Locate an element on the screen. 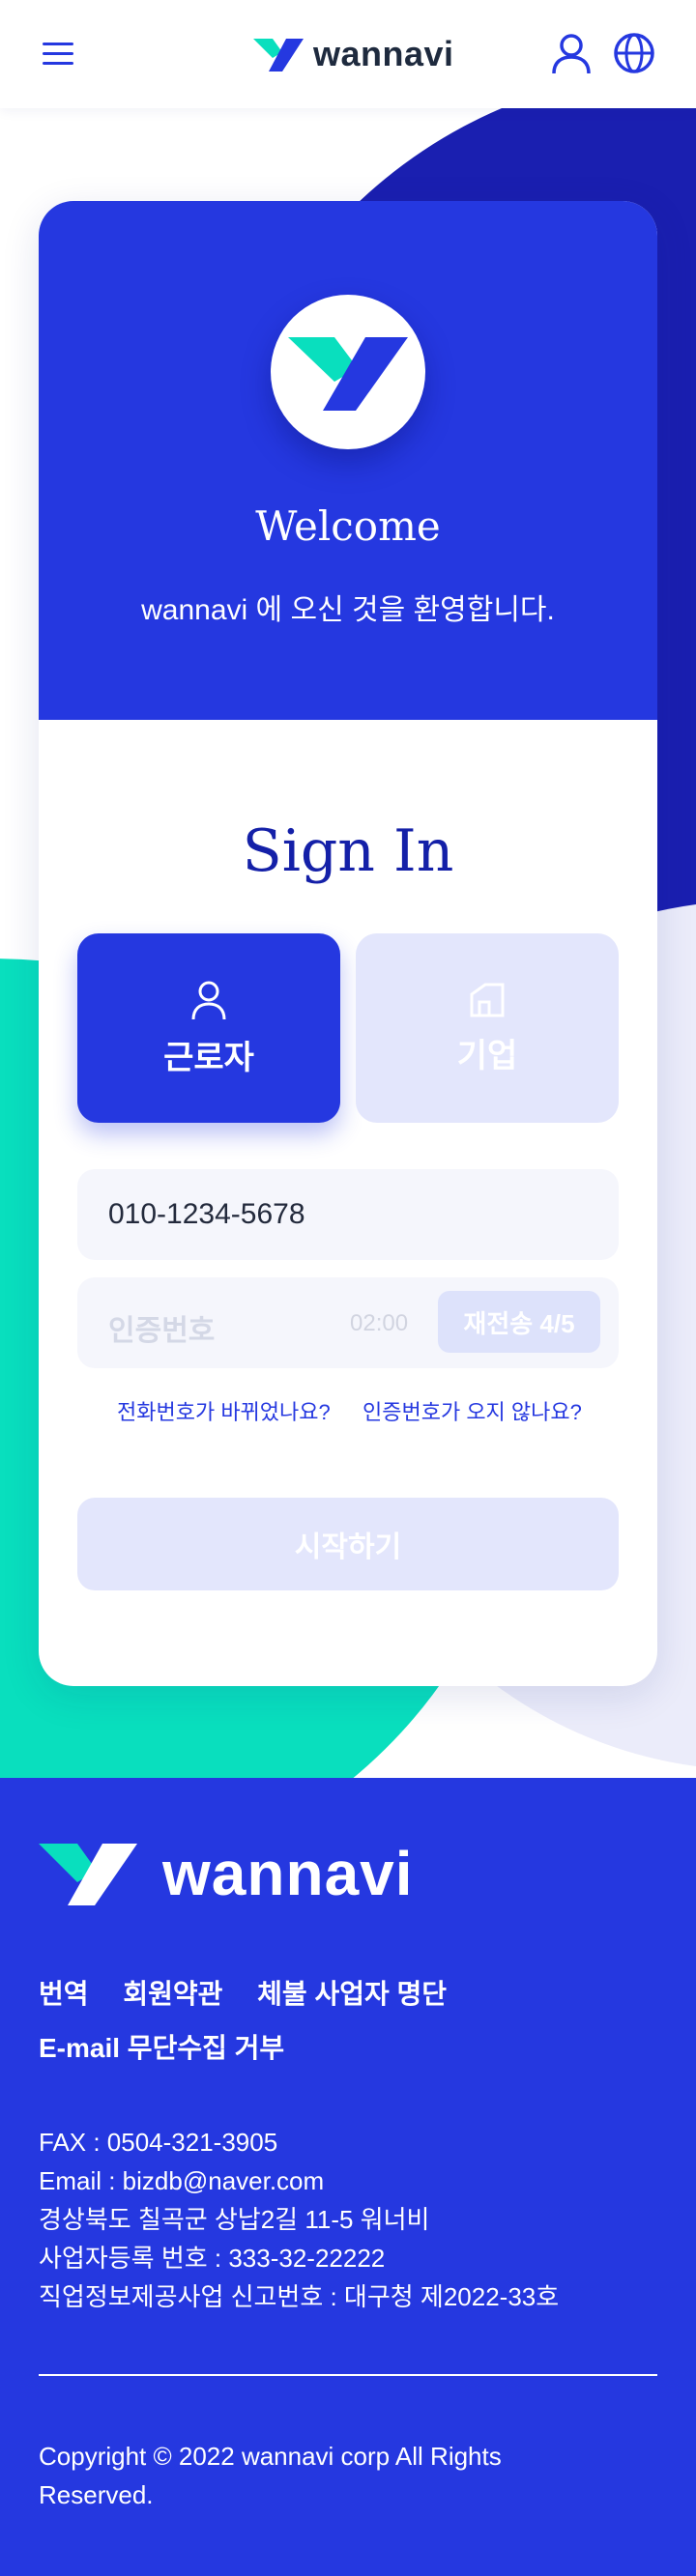 This screenshot has height=2576, width=696. welcome-title: Welcome is located at coordinates (348, 526).